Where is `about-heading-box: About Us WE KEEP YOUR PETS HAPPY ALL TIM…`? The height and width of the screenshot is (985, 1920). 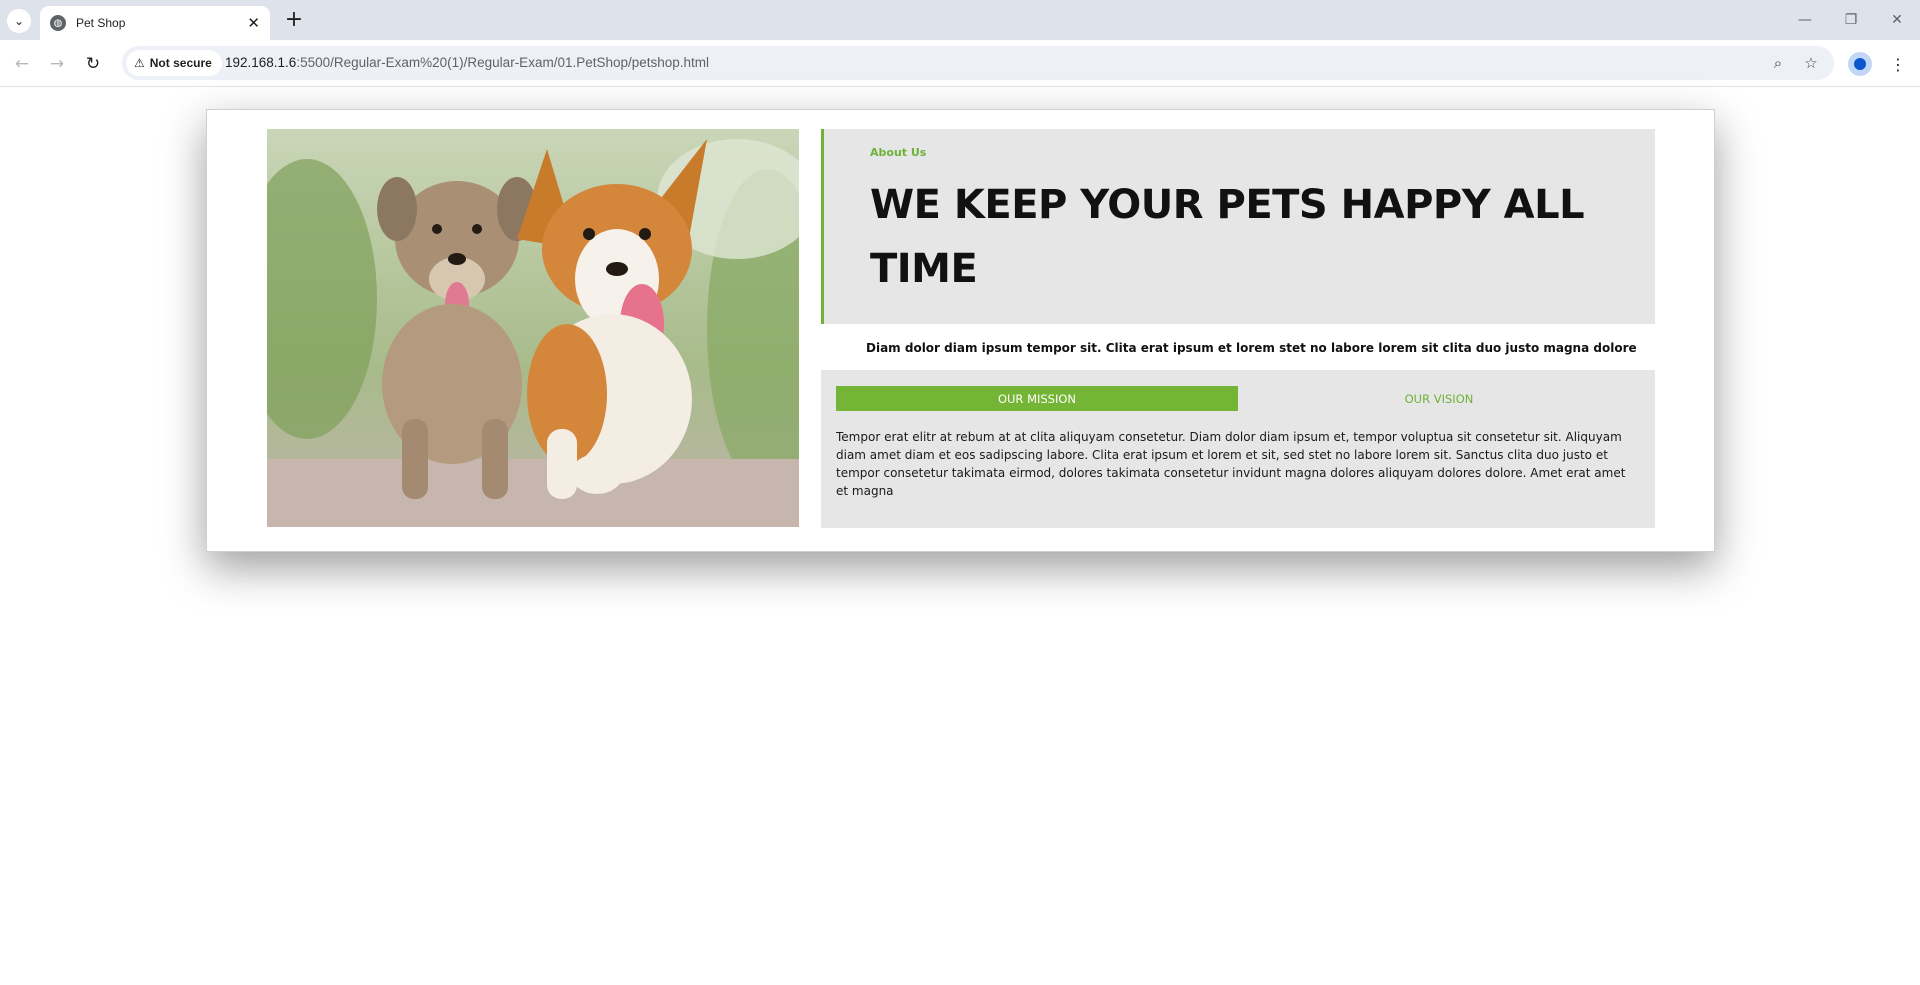 about-heading-box: About Us WE KEEP YOUR PETS HAPPY ALL TIM… is located at coordinates (1238, 226).